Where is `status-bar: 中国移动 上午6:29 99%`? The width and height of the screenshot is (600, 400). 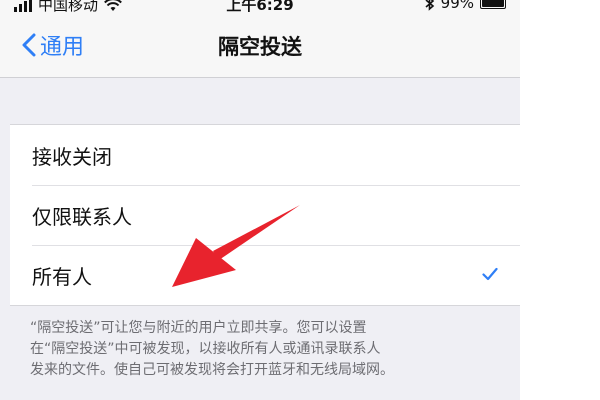 status-bar: 中国移动 上午6:29 99% is located at coordinates (260, 7).